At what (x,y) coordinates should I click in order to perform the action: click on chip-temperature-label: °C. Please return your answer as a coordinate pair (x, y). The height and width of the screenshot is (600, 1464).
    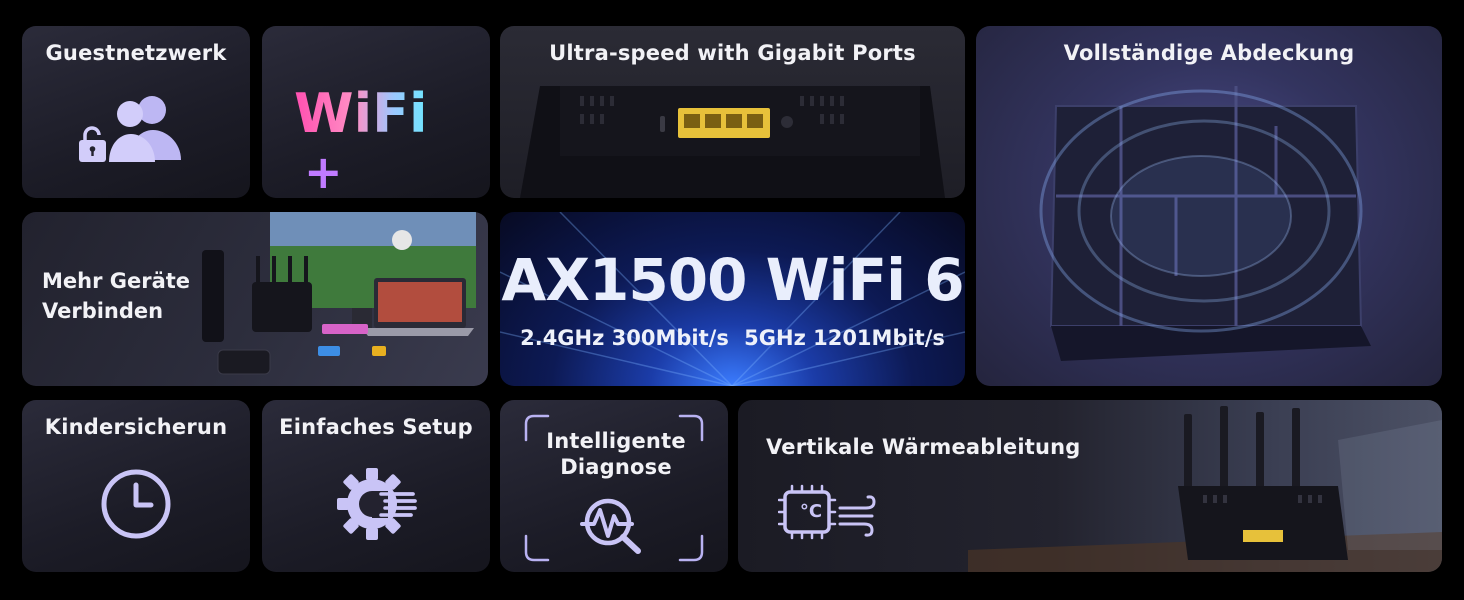
    Looking at the image, I should click on (811, 511).